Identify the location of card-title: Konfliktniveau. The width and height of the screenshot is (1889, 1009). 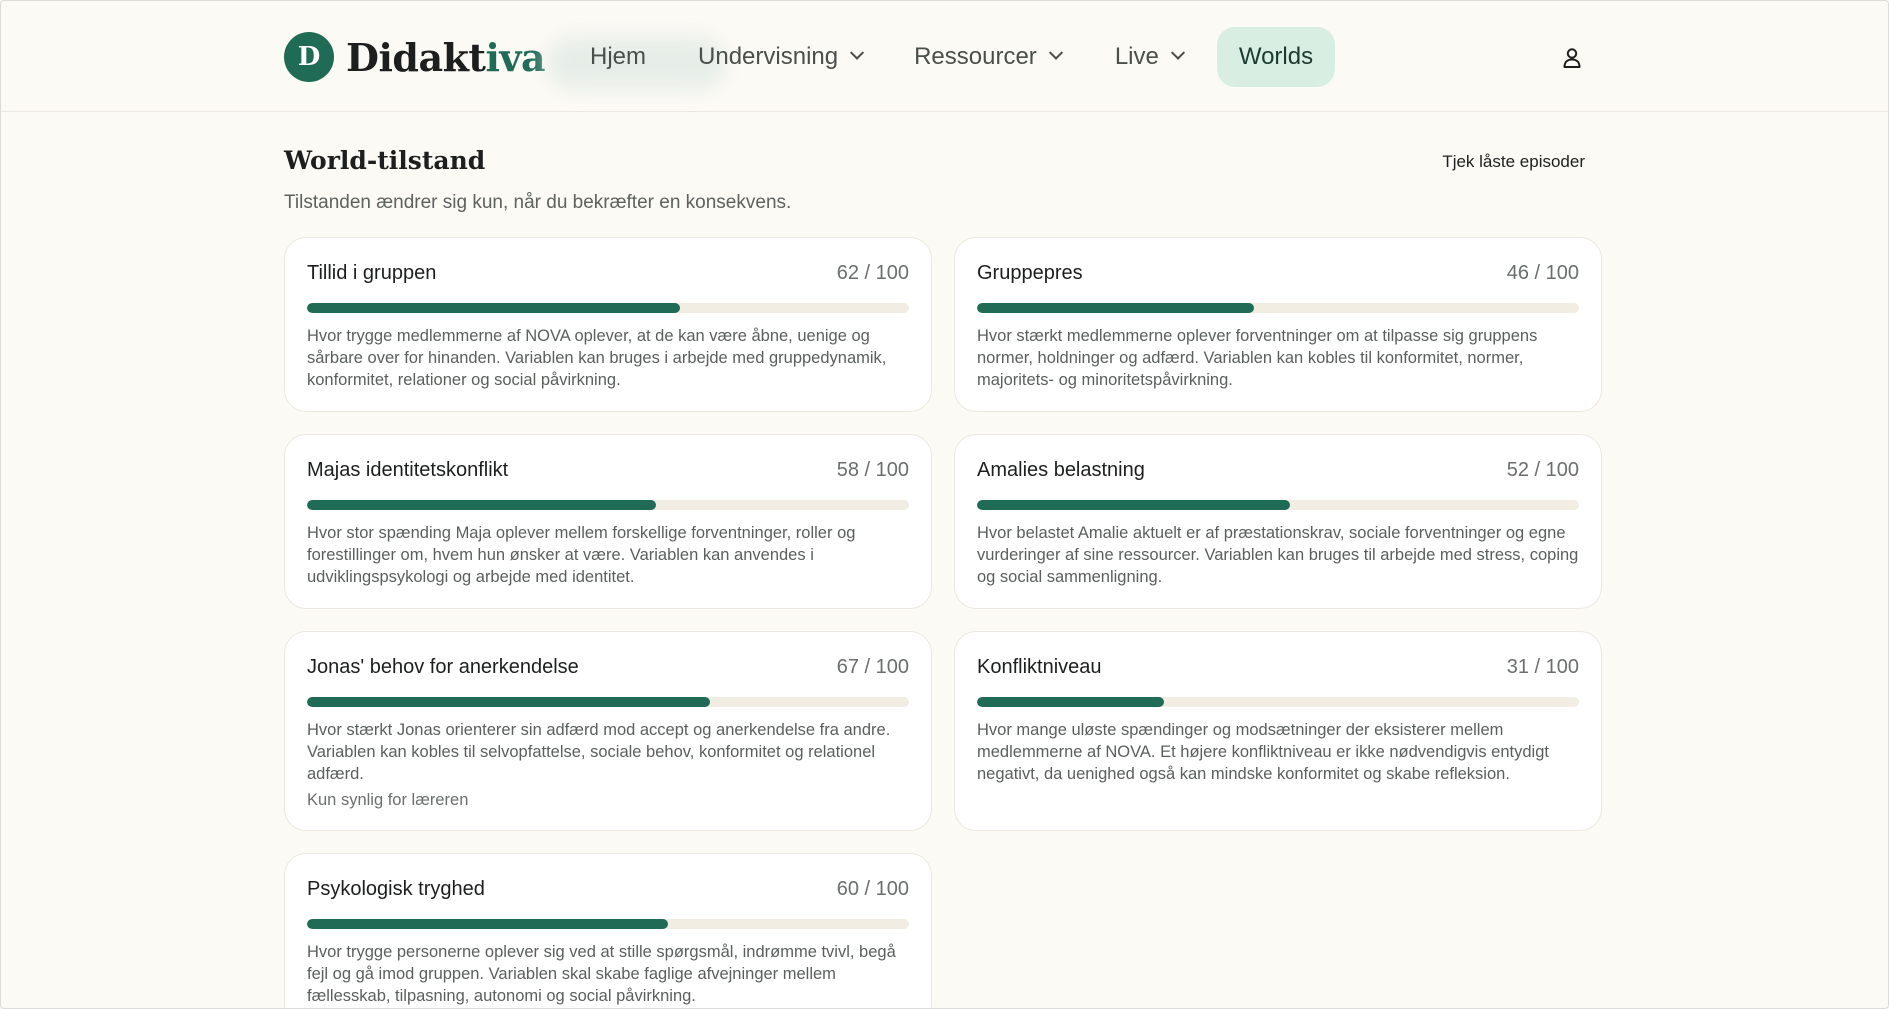
(1039, 667).